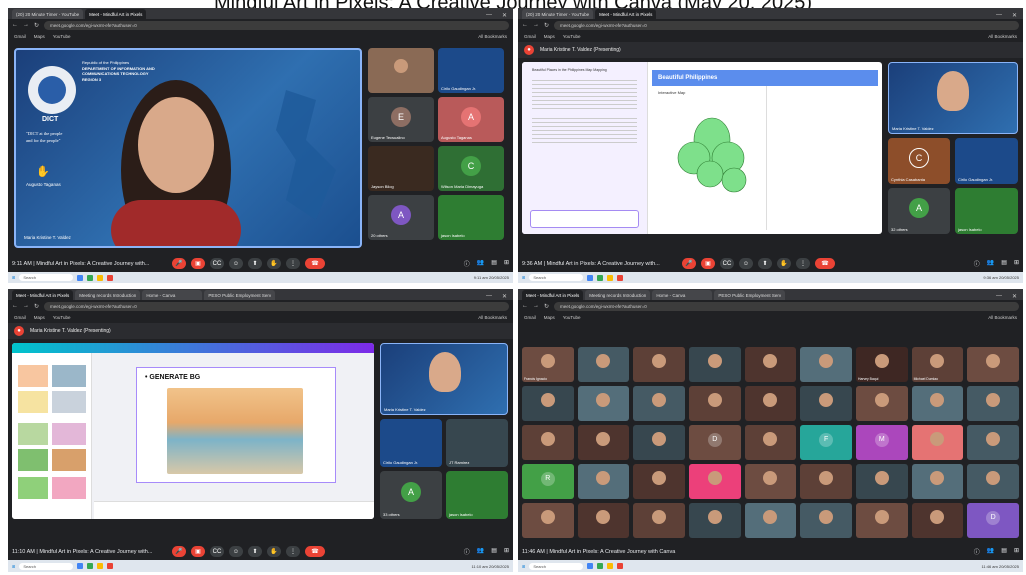  Describe the element at coordinates (548, 481) in the screenshot. I see `participant-tile: R` at that location.